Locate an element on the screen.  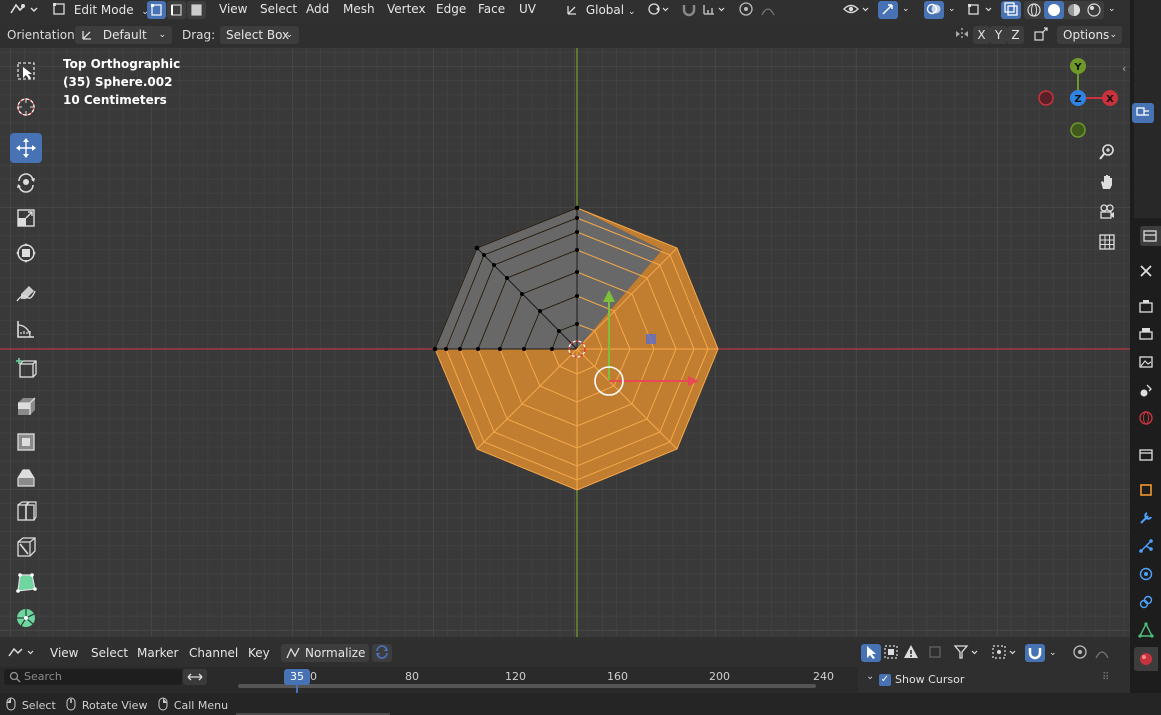
timeline-menu-view: View is located at coordinates (64, 653).